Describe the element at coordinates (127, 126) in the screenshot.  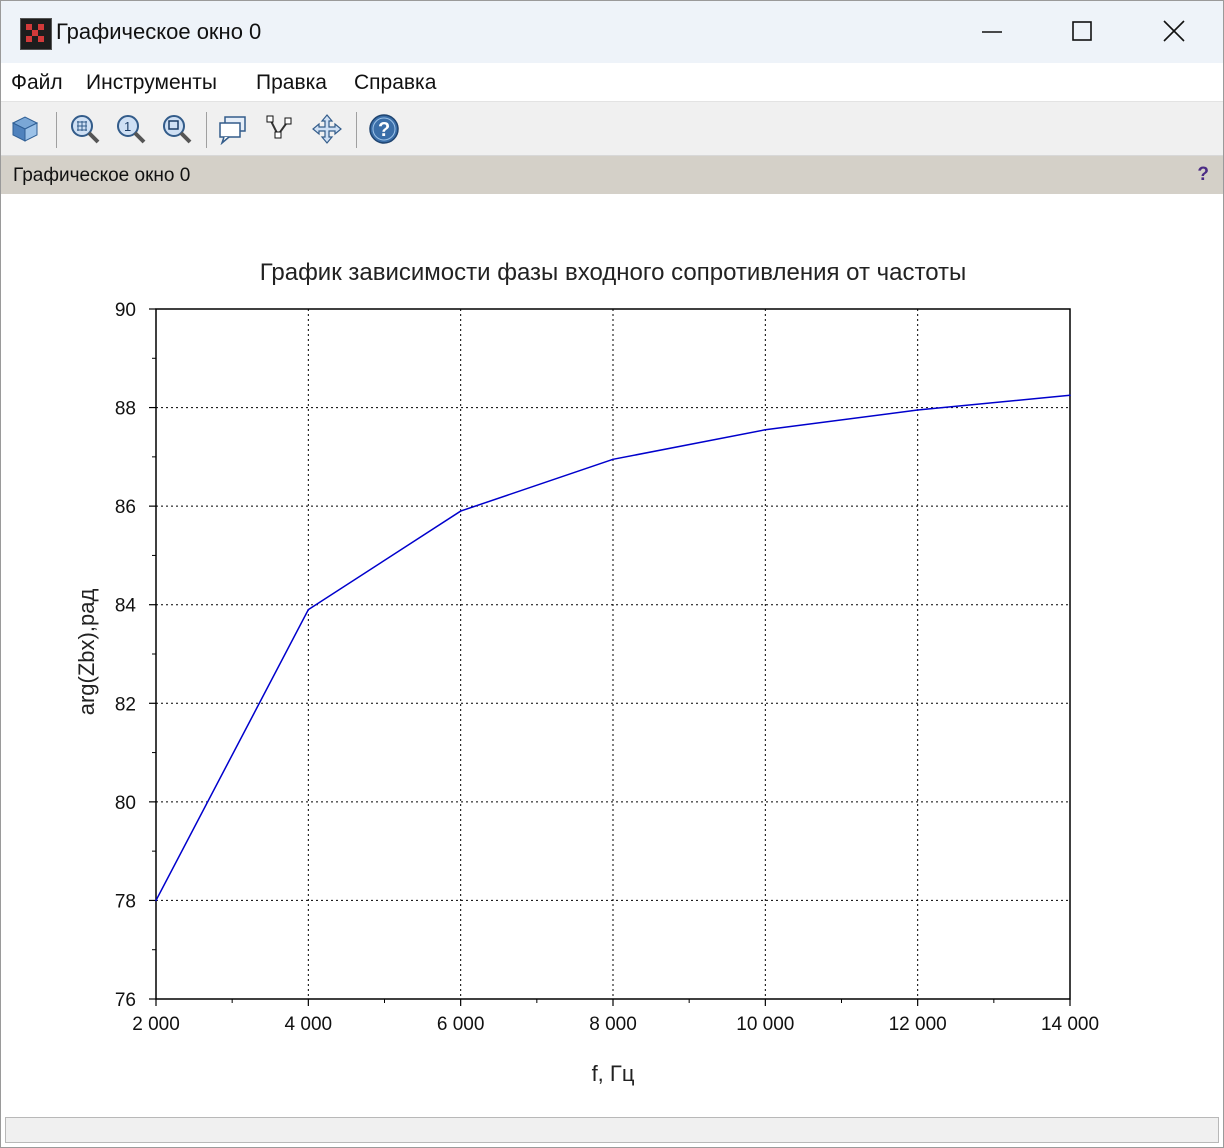
I see `svg-text: 1` at that location.